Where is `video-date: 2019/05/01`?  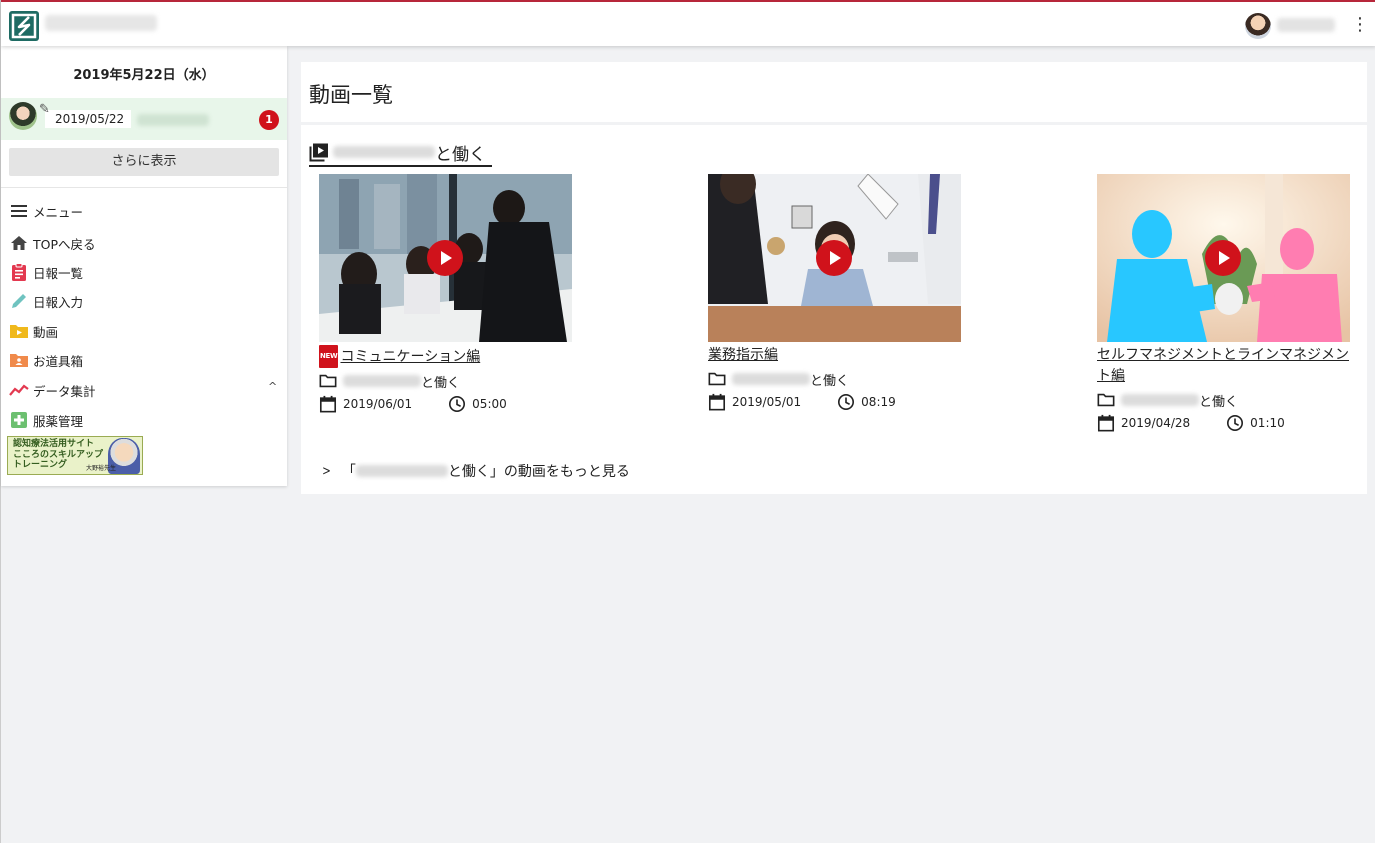
video-date: 2019/05/01 is located at coordinates (767, 402).